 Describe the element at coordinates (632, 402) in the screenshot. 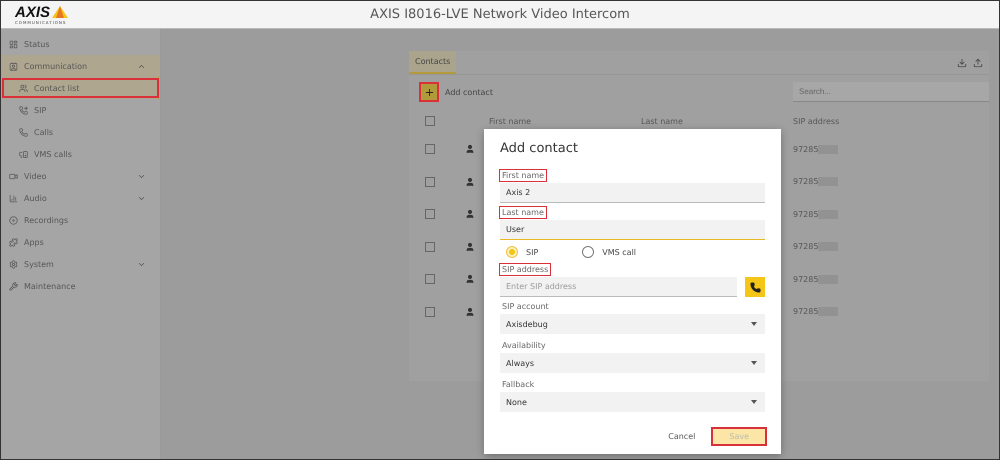

I see `dropdown: None` at that location.